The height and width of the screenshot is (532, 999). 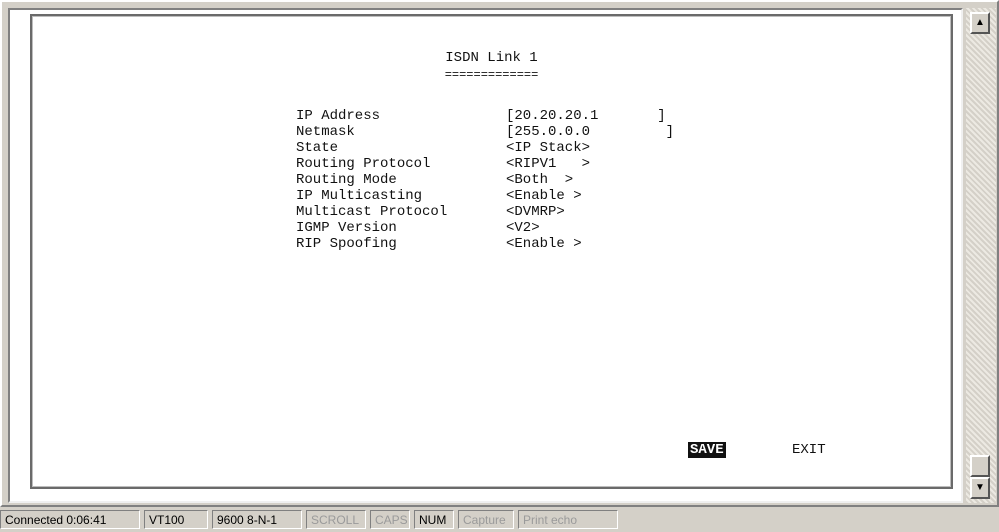 What do you see at coordinates (486, 519) in the screenshot?
I see `status-capture: Capture` at bounding box center [486, 519].